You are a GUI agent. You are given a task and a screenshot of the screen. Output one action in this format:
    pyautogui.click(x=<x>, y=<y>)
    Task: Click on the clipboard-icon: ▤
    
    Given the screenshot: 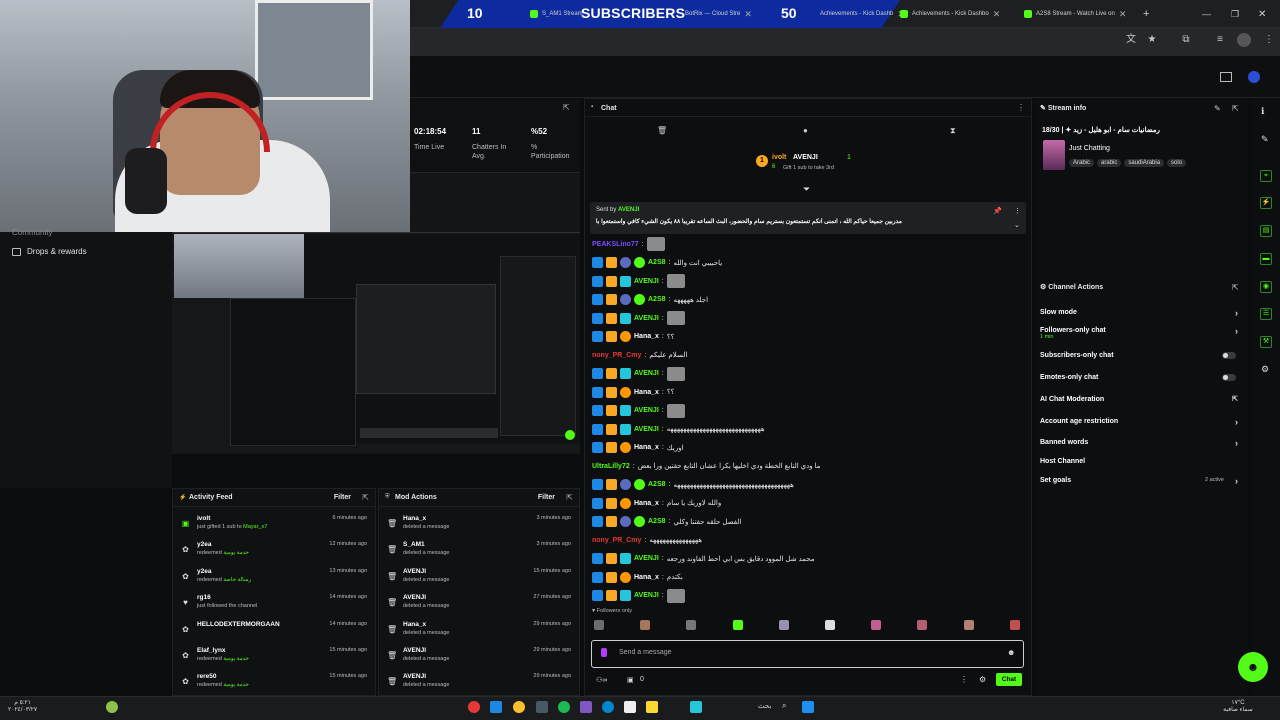 What is the action you would take?
    pyautogui.click(x=1266, y=231)
    